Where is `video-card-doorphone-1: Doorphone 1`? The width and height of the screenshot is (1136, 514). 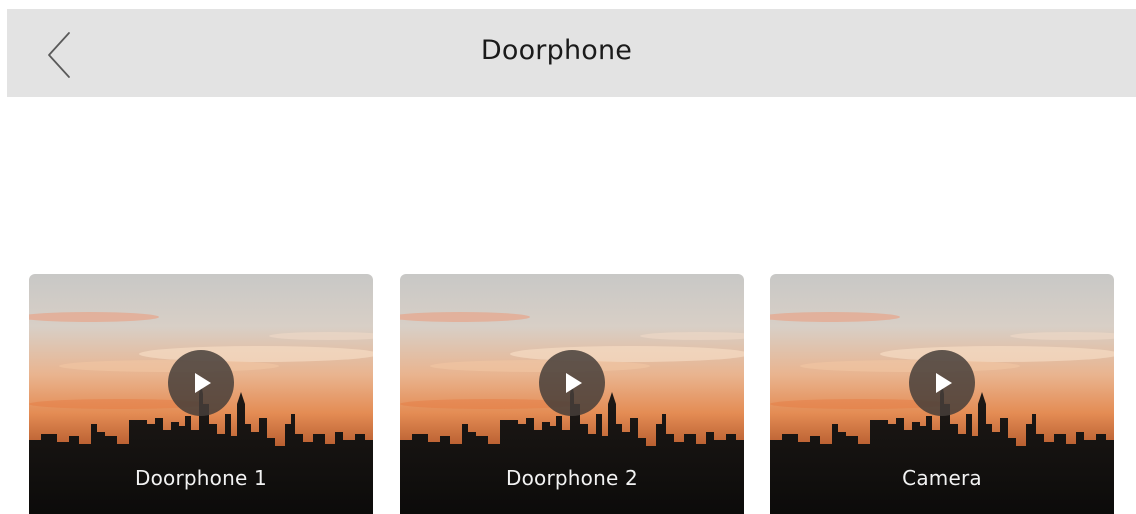 video-card-doorphone-1: Doorphone 1 is located at coordinates (201, 394).